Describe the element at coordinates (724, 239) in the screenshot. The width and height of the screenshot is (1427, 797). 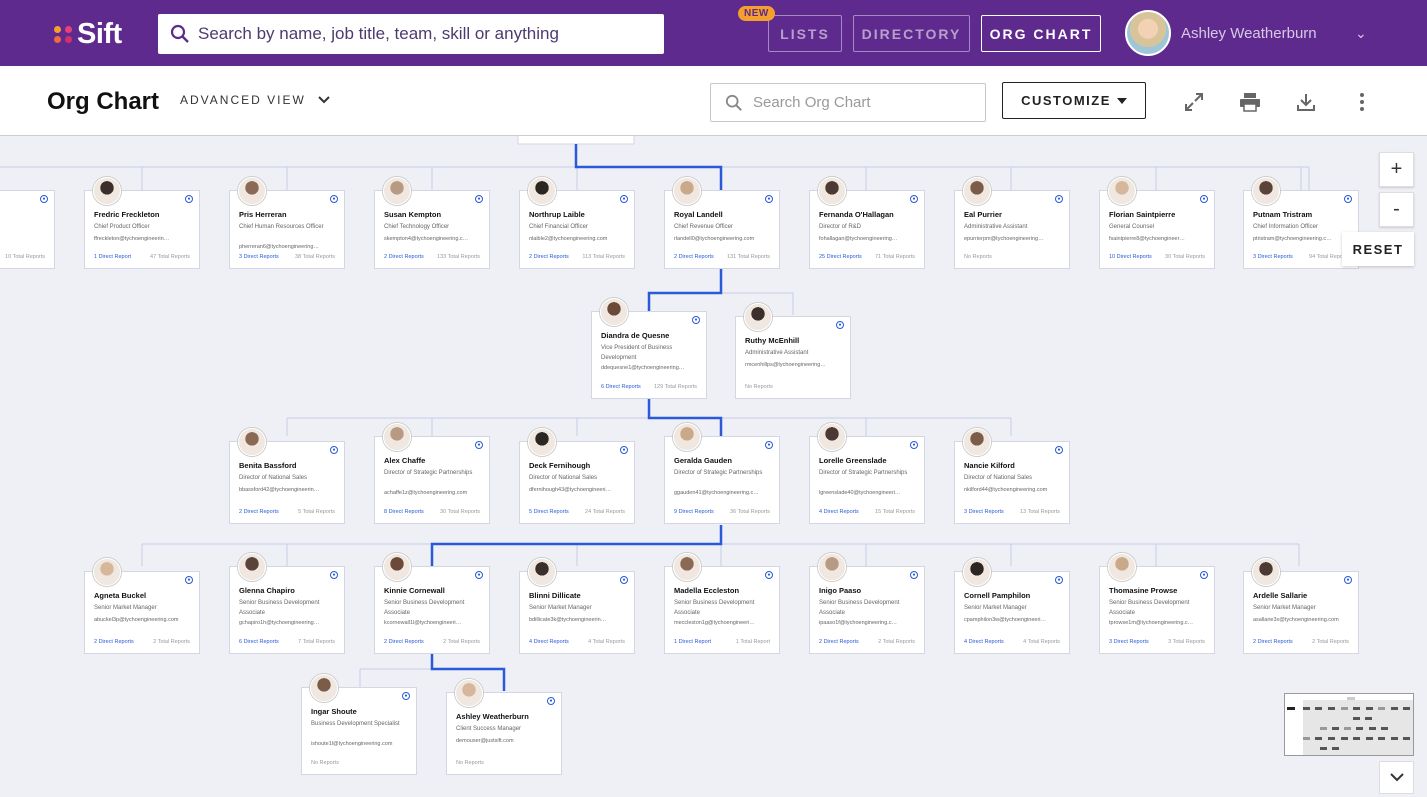
I see `employee-email: rlandell0@tychoengineering.com` at that location.